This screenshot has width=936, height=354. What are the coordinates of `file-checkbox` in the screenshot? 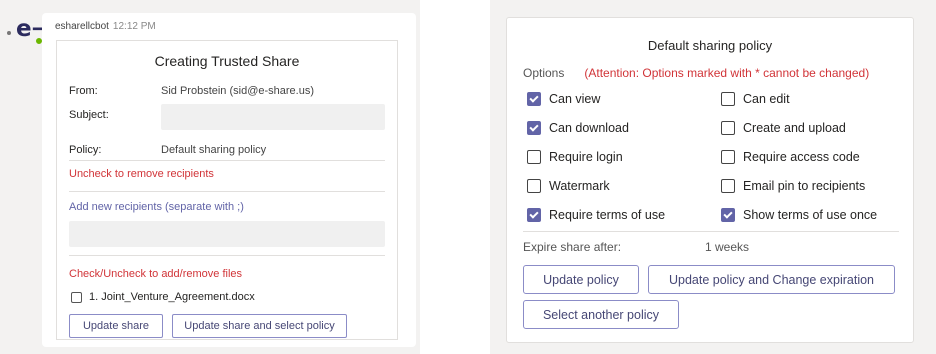 It's located at (76, 297).